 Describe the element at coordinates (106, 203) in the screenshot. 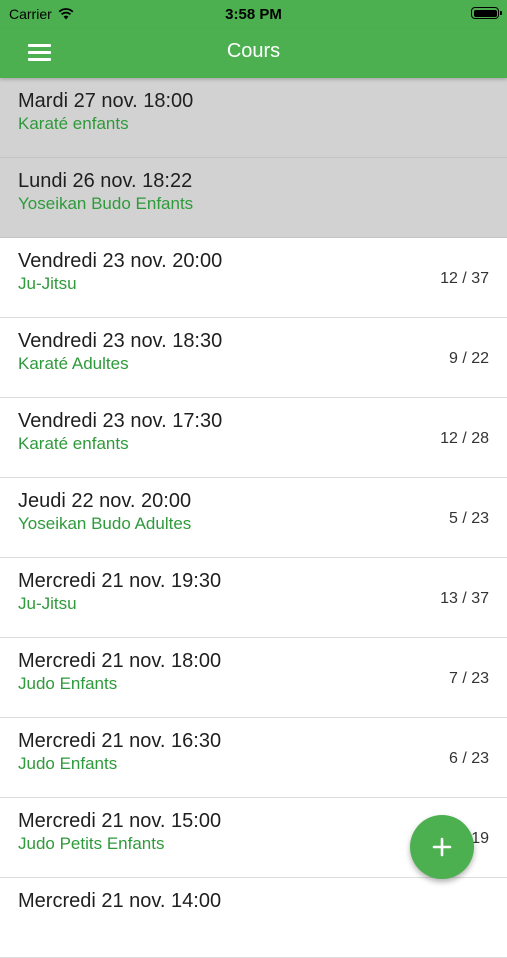

I see `session-course: Yoseikan Budo Enfants` at that location.